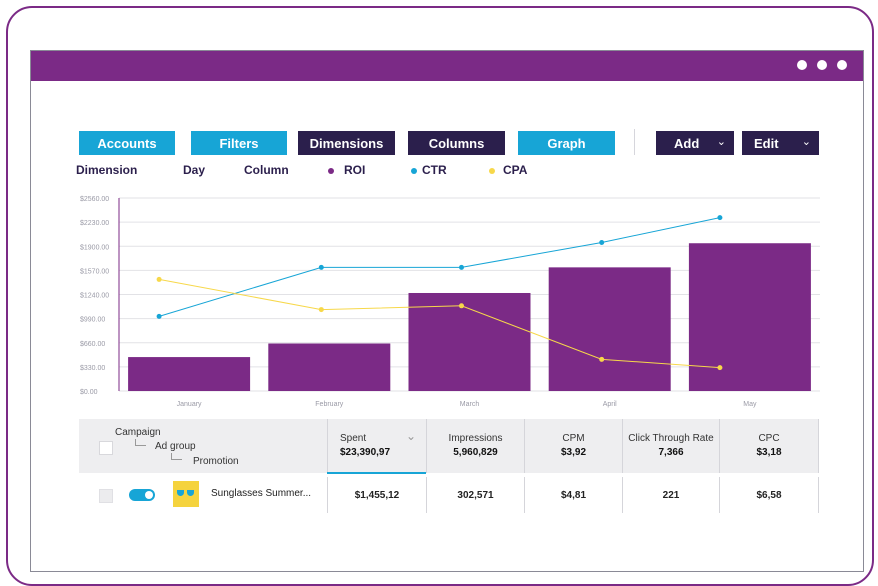 The image size is (878, 586). Describe the element at coordinates (411, 436) in the screenshot. I see `chevron-down-icon: ⌄` at that location.